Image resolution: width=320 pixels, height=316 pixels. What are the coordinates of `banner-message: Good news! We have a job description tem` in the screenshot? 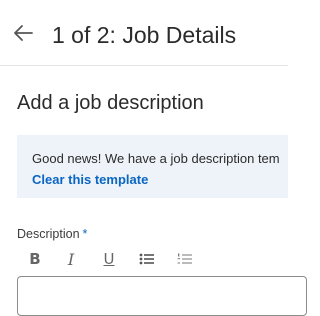 It's located at (156, 158).